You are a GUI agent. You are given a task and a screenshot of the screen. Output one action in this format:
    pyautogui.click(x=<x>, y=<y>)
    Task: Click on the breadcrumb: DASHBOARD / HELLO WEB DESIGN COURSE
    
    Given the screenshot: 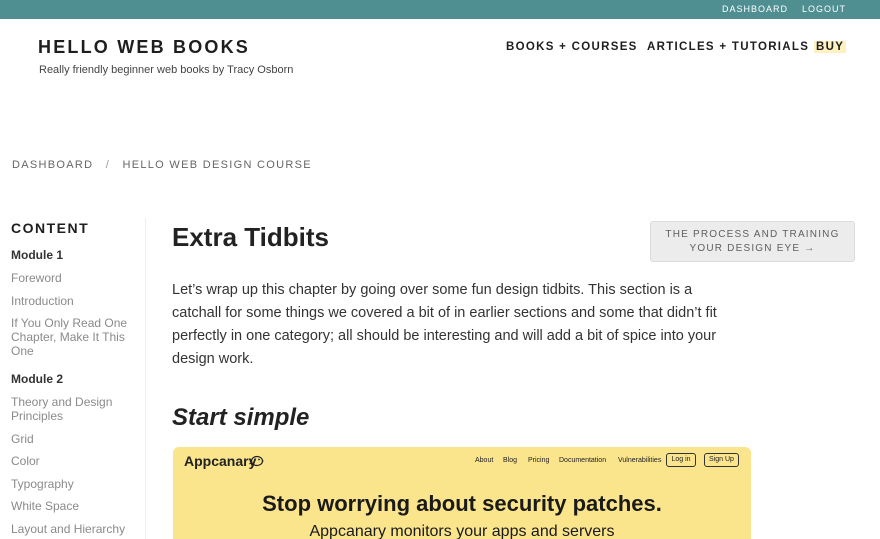 What is the action you would take?
    pyautogui.click(x=162, y=165)
    